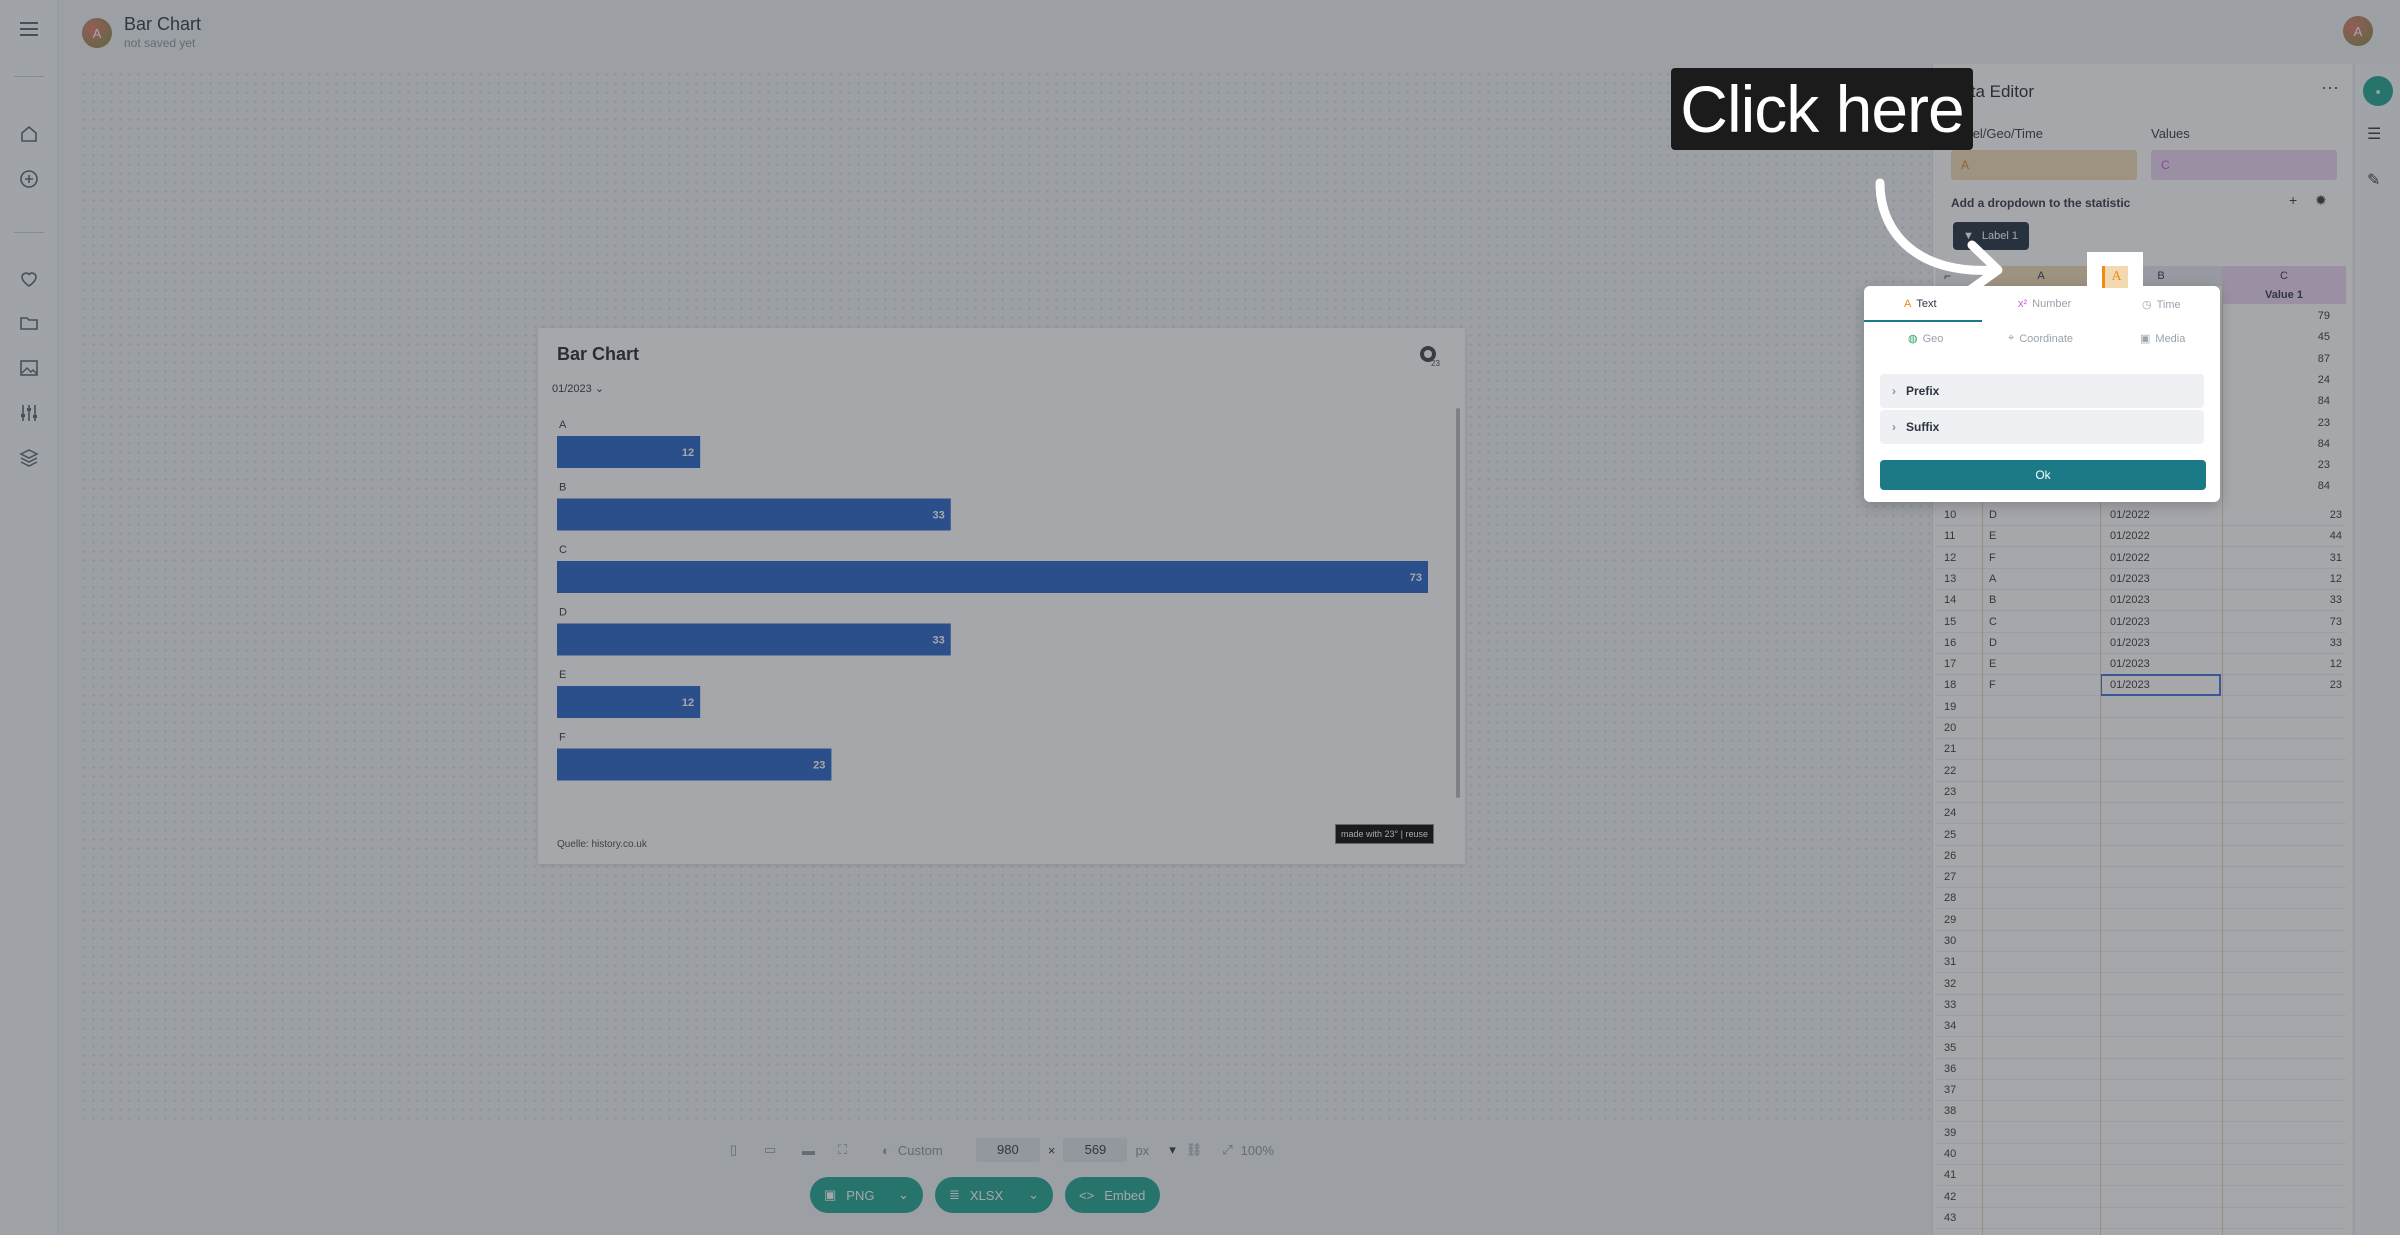 The image size is (2400, 1235). Describe the element at coordinates (1007, 1150) in the screenshot. I see `width-input: 980` at that location.